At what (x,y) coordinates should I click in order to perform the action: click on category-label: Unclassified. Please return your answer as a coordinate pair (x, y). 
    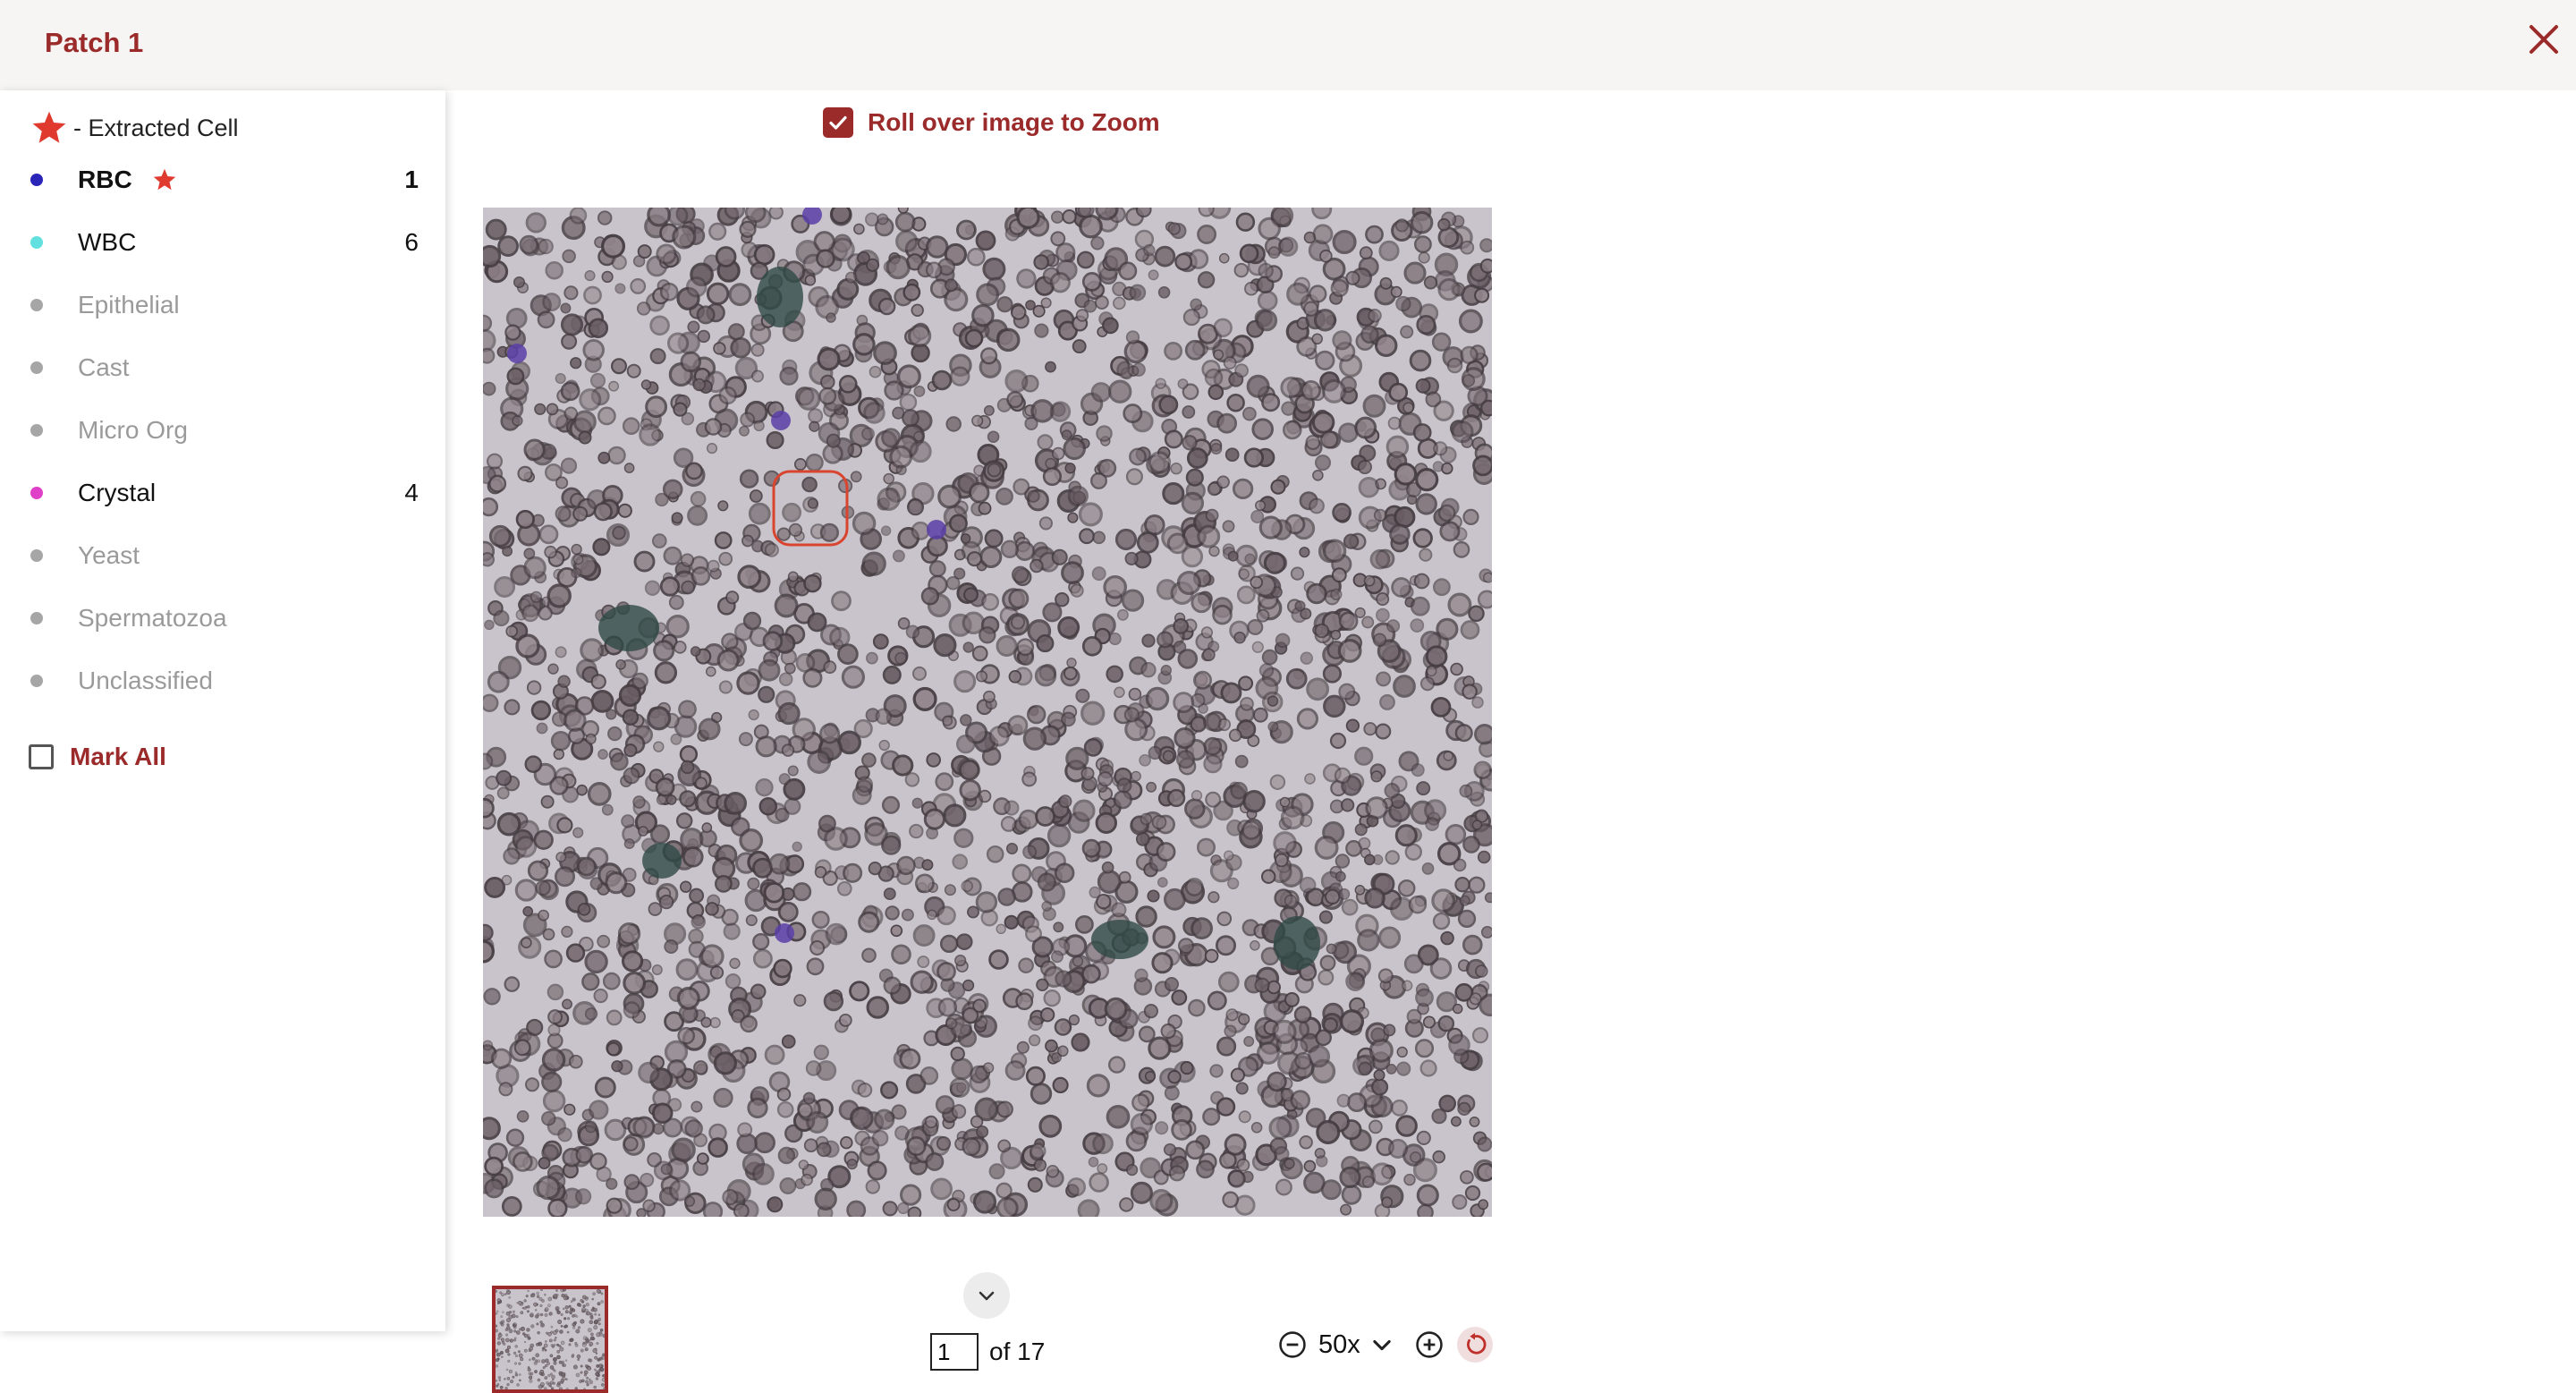
    Looking at the image, I should click on (145, 680).